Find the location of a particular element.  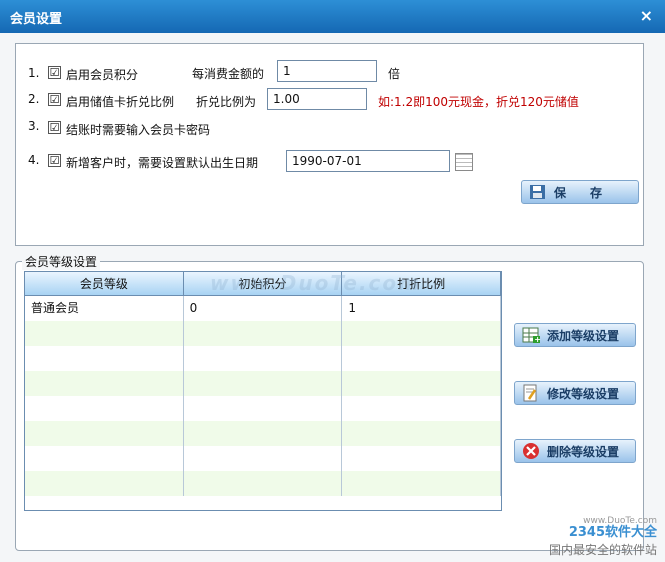

delete-circle-icon is located at coordinates (531, 451).